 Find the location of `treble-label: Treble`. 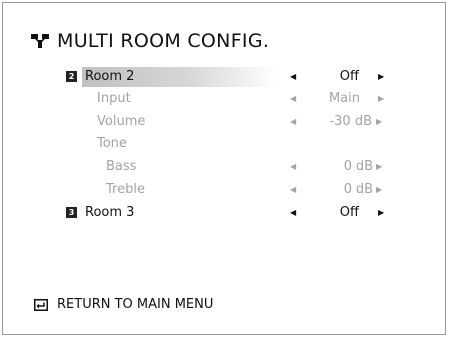

treble-label: Treble is located at coordinates (125, 189).